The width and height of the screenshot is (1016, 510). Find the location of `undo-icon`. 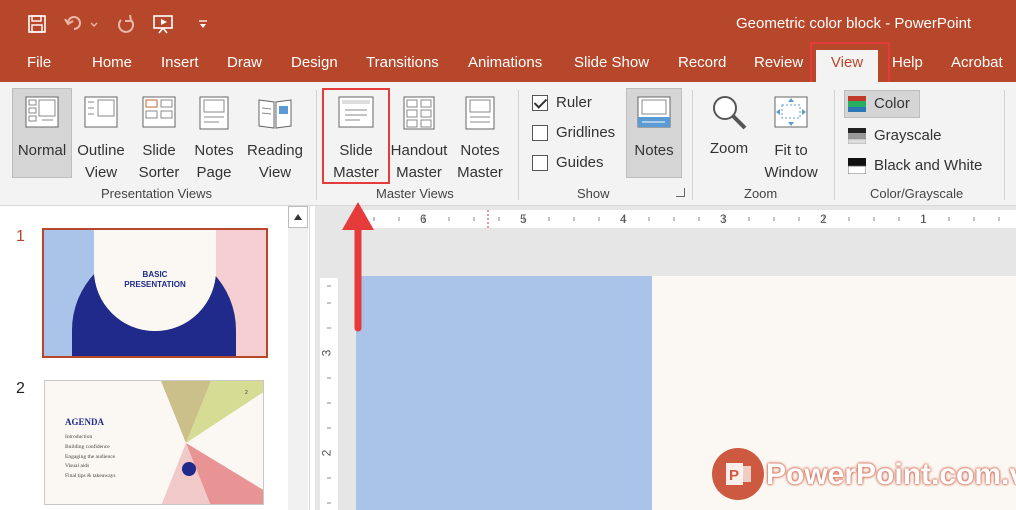

undo-icon is located at coordinates (81, 24).